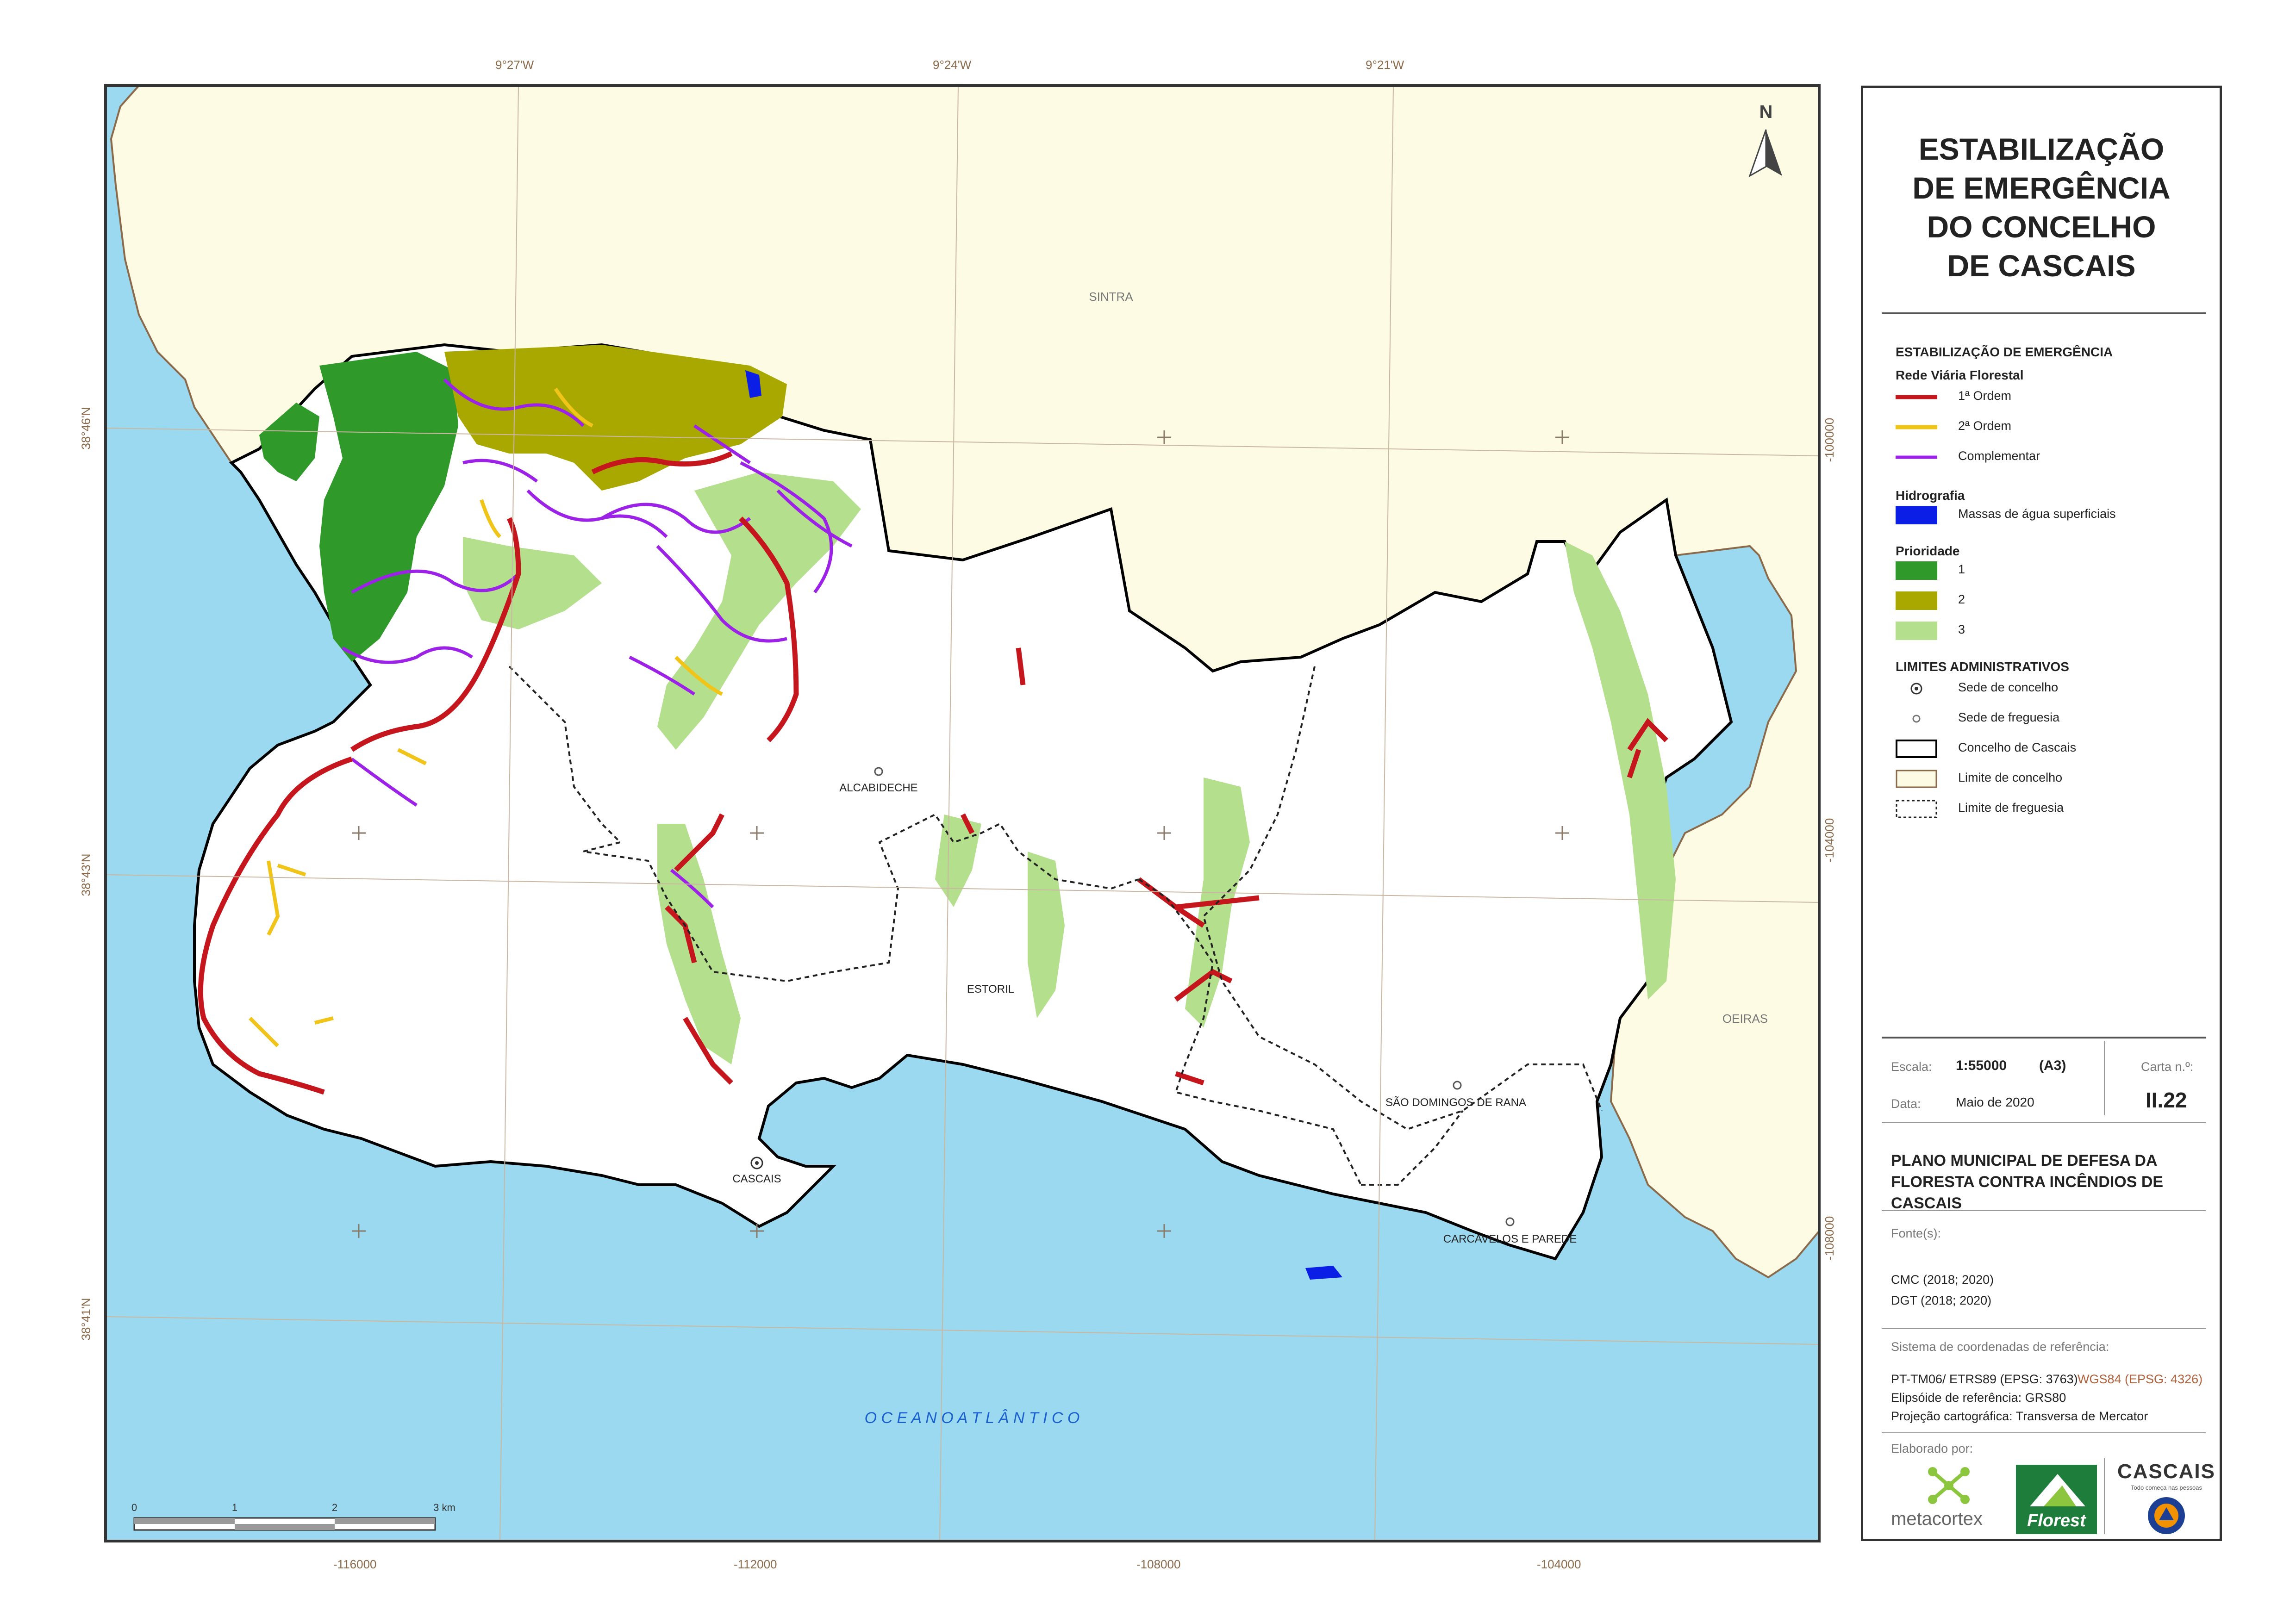 Image resolution: width=2296 pixels, height=1623 pixels. I want to click on plan-line-1: PLANO MUNICIPAL DE DEFESA DA, so click(2024, 1160).